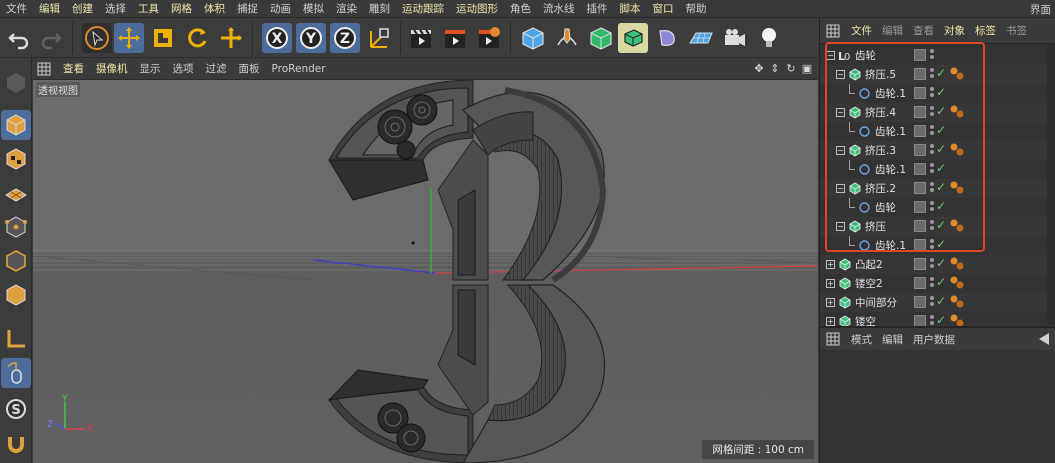 This screenshot has width=1055, height=463. Describe the element at coordinates (73, 68) in the screenshot. I see `viewport-menu-item-0: 查看` at that location.